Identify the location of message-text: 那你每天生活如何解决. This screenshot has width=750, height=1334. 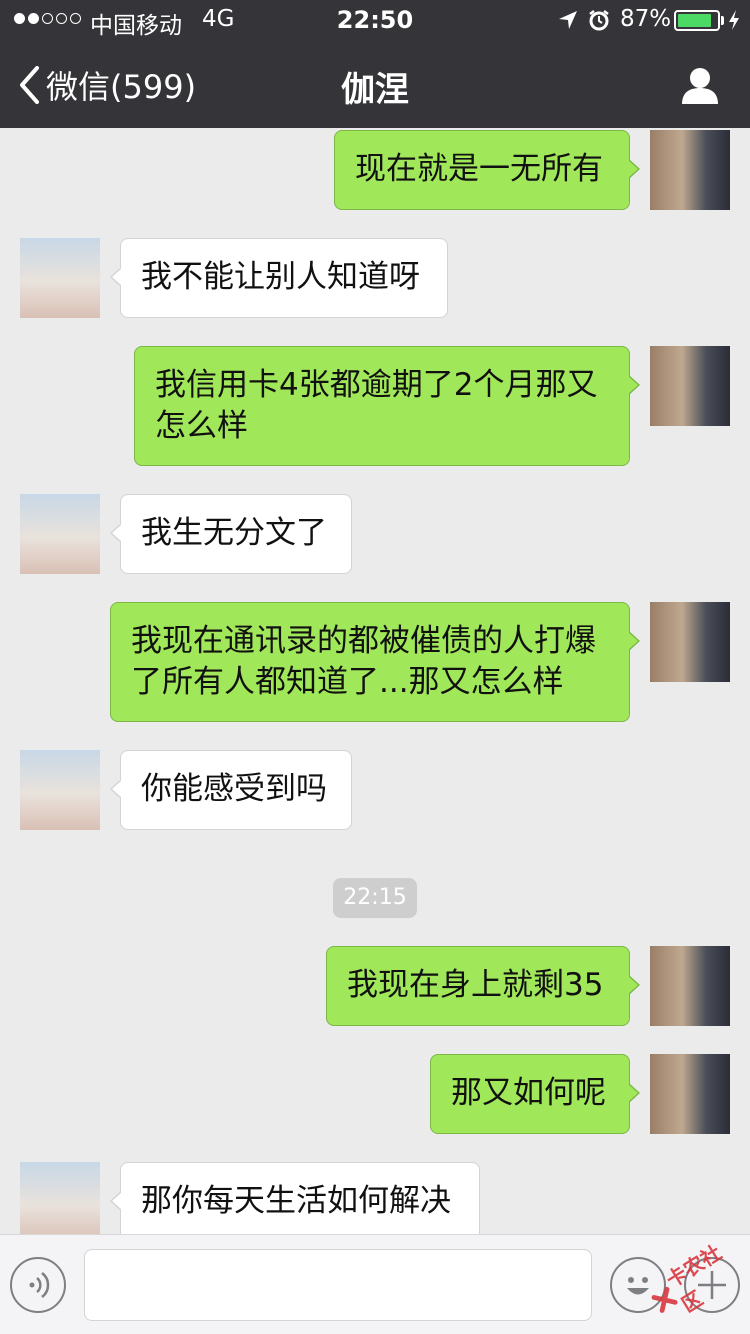
(296, 1201).